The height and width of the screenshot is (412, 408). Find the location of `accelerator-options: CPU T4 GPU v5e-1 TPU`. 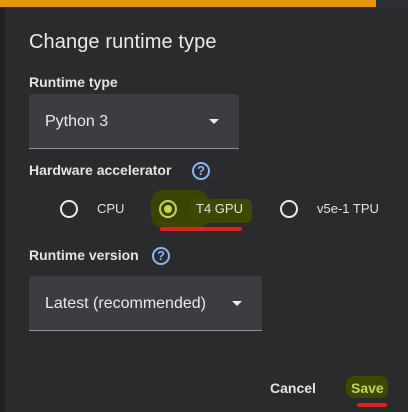

accelerator-options: CPU T4 GPU v5e-1 TPU is located at coordinates (204, 212).